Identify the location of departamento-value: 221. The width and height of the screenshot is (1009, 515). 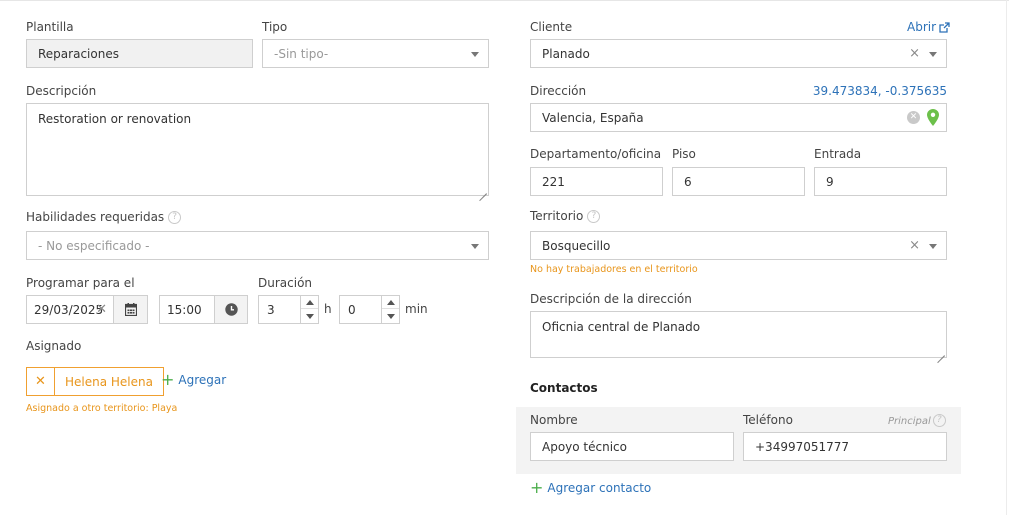
(553, 181).